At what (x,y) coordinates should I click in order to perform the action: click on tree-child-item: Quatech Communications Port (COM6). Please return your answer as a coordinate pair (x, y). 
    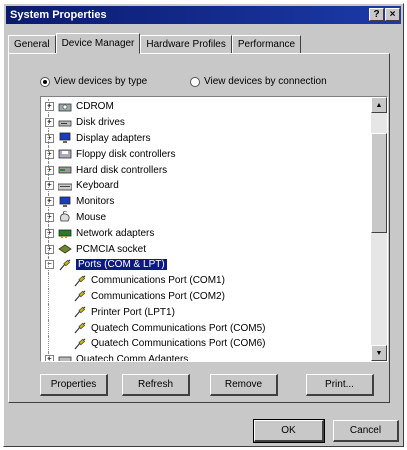
    Looking at the image, I should click on (205, 343).